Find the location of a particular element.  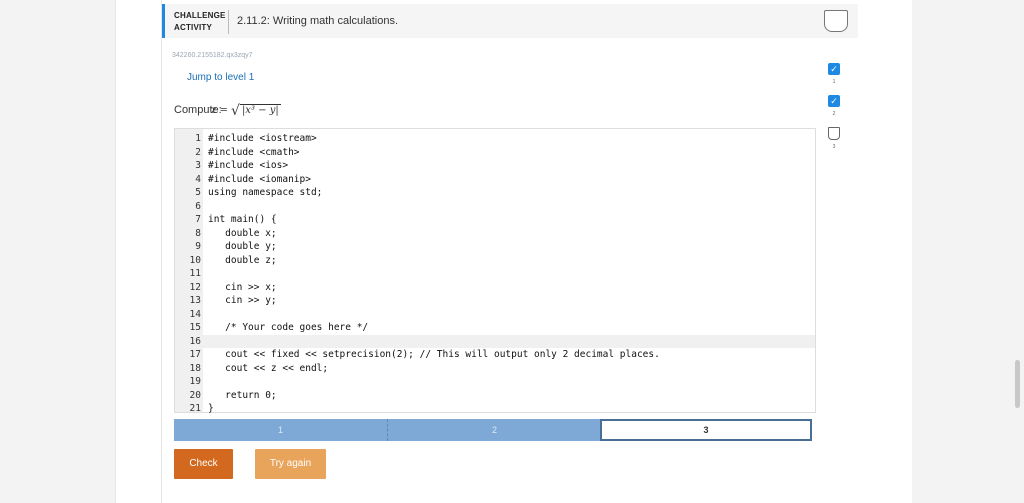

level-progress-bar: 1 2 3 is located at coordinates (494, 430).